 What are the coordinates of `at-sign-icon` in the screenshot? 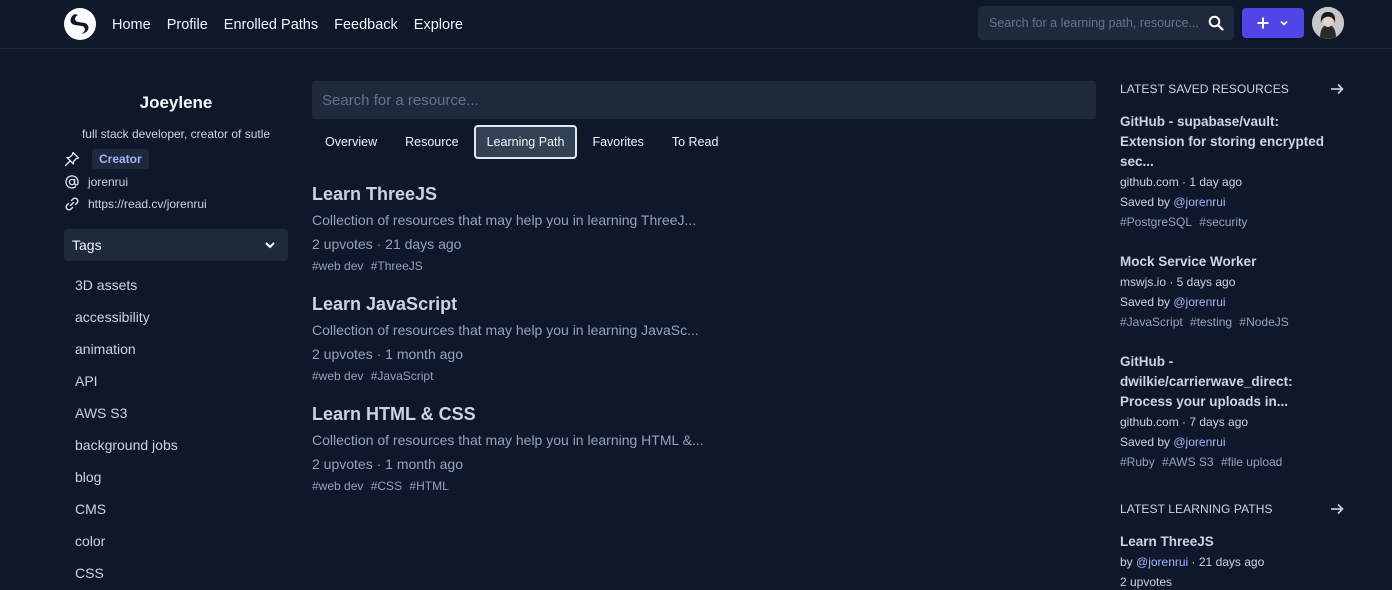 It's located at (72, 182).